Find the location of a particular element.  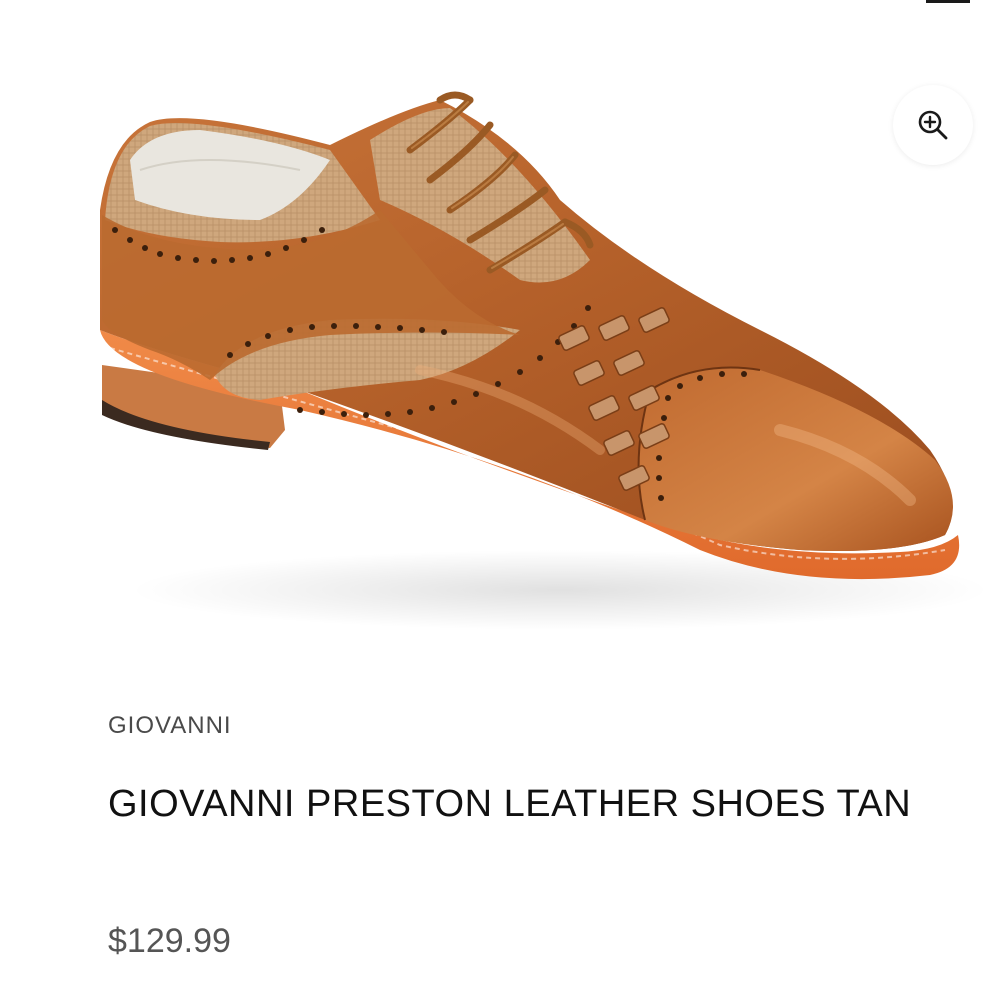

product-brand: GIOVANNI is located at coordinates (170, 726).